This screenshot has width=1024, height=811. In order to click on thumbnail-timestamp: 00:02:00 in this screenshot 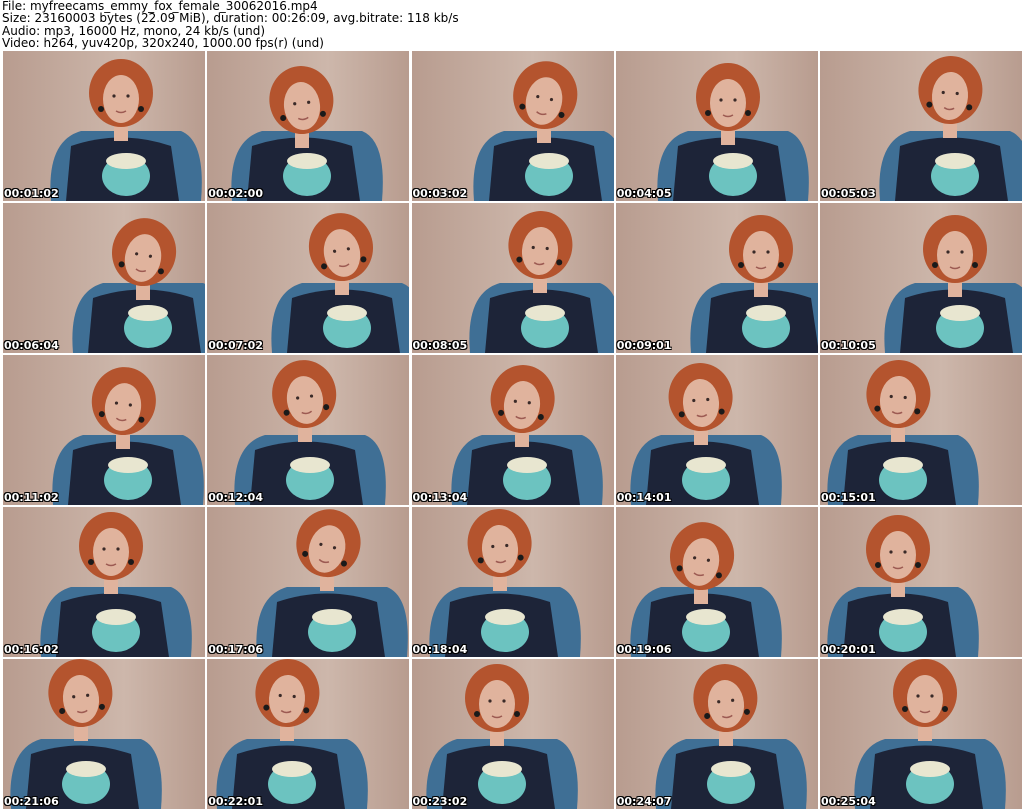, I will do `click(235, 193)`.